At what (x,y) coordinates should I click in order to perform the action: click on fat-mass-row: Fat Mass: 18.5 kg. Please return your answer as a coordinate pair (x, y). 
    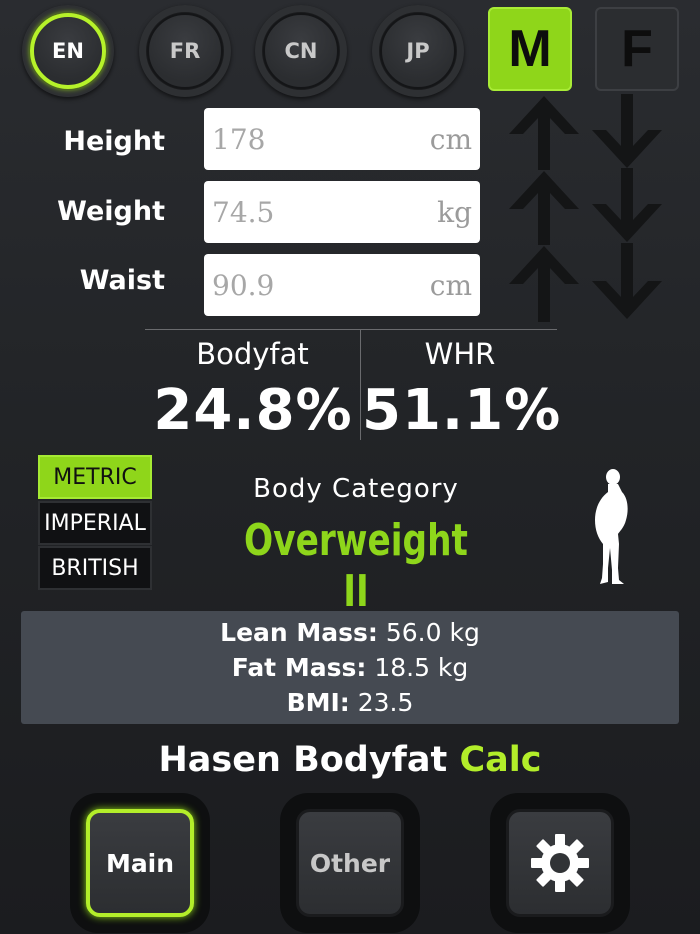
    Looking at the image, I should click on (350, 667).